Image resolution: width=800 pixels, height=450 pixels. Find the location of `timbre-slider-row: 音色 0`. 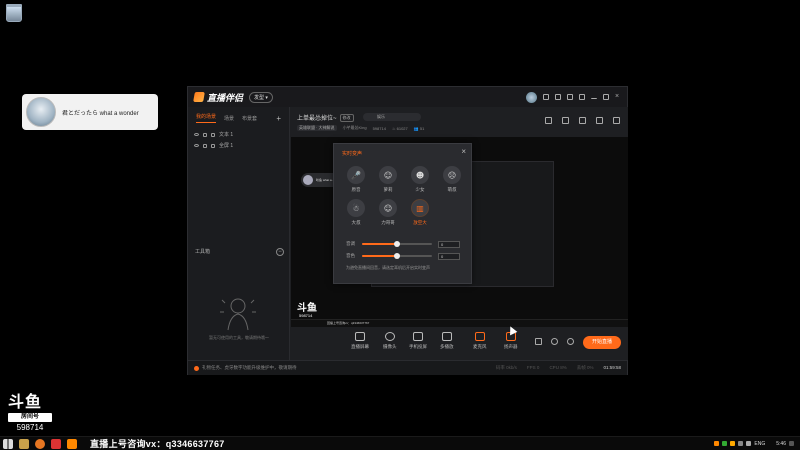

timbre-slider-row: 音色 0 is located at coordinates (405, 256).